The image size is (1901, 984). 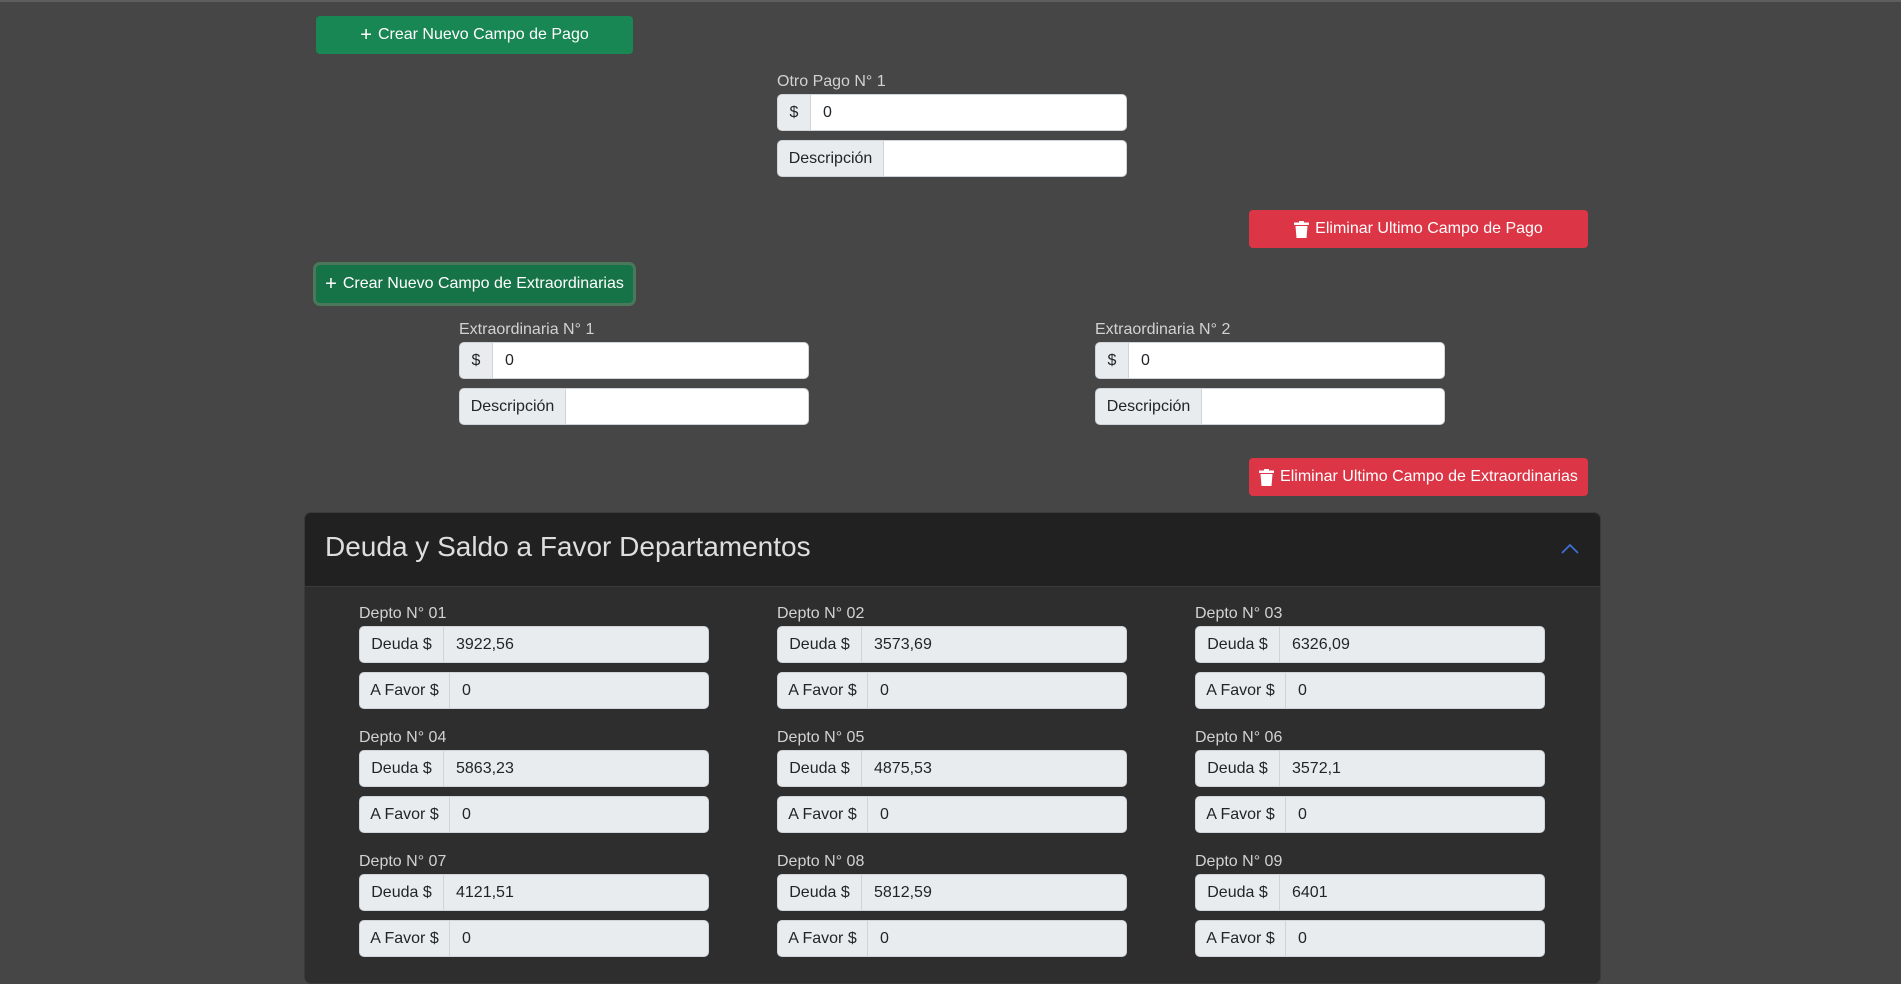 I want to click on extraordinaria-1-label: Extraordinaria N° 1, so click(x=527, y=329).